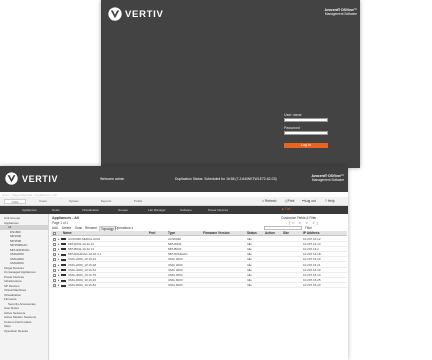 Image resolution: width=432 pixels, height=360 pixels. Describe the element at coordinates (293, 115) in the screenshot. I see `username-label: User name` at that location.